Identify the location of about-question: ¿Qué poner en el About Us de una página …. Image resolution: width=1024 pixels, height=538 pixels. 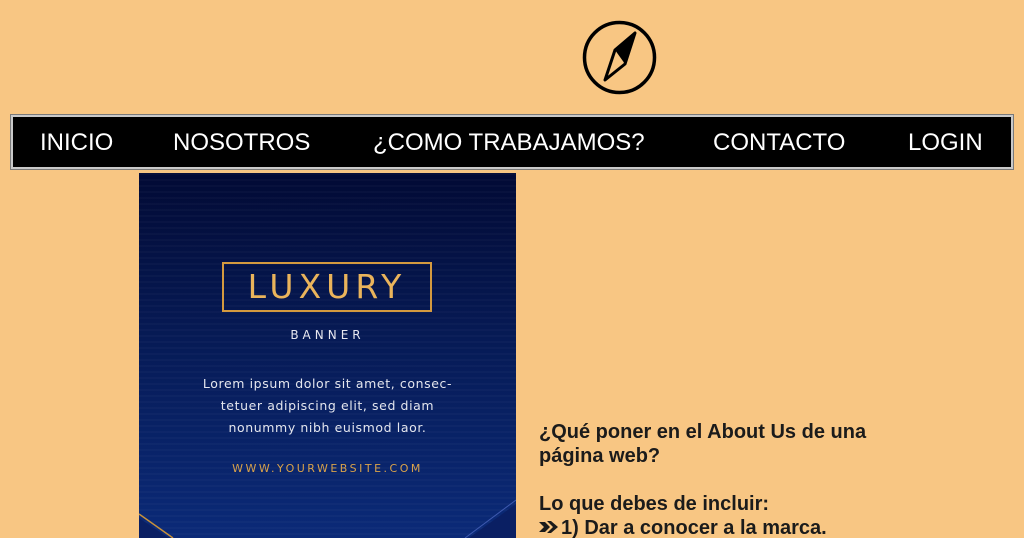
(703, 444).